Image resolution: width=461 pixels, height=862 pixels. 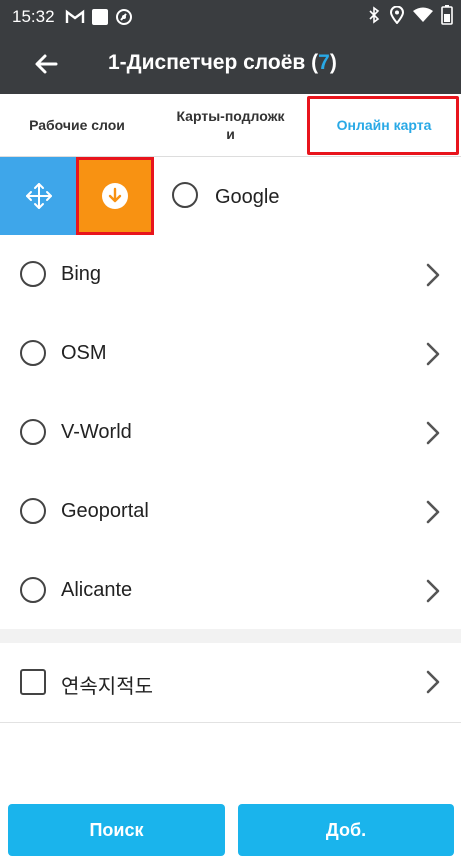 I want to click on layer-row-bing: Bing, so click(x=230, y=276).